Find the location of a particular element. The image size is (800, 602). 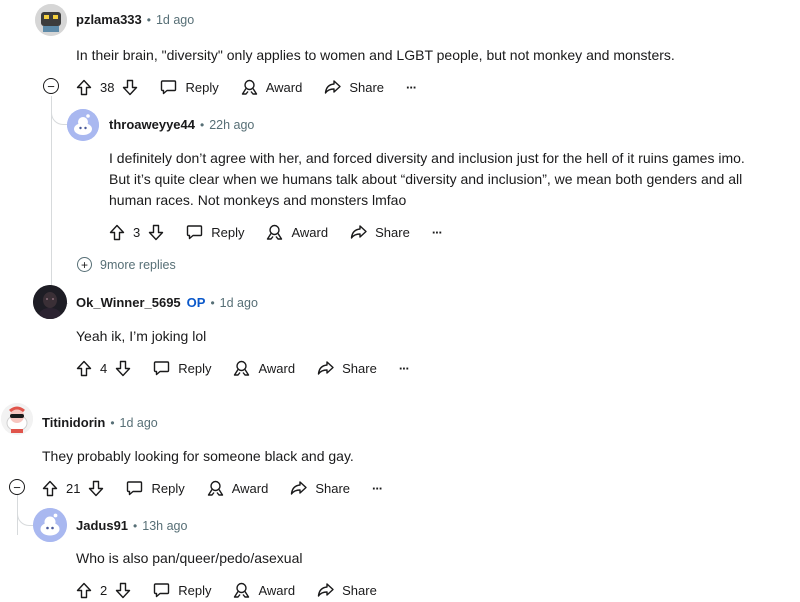

comment-text-line: Yeah ik, I’m joking lol is located at coordinates (141, 336).